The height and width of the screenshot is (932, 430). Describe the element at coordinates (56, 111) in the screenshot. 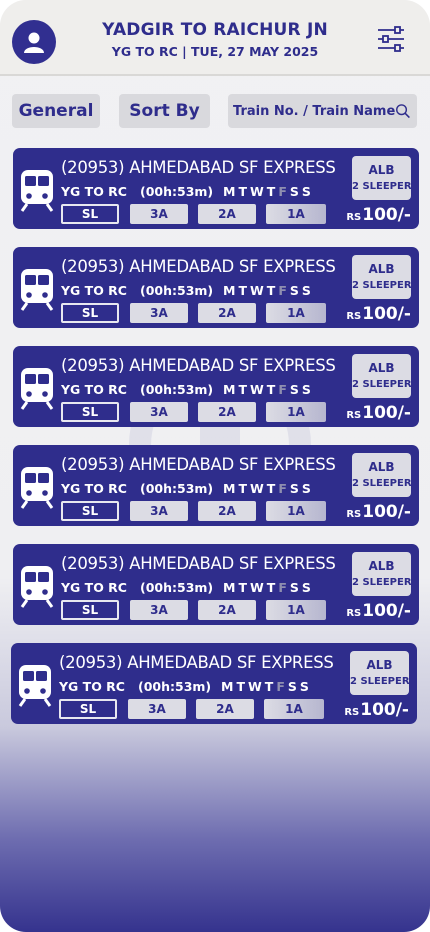

I see `general-button: General` at that location.